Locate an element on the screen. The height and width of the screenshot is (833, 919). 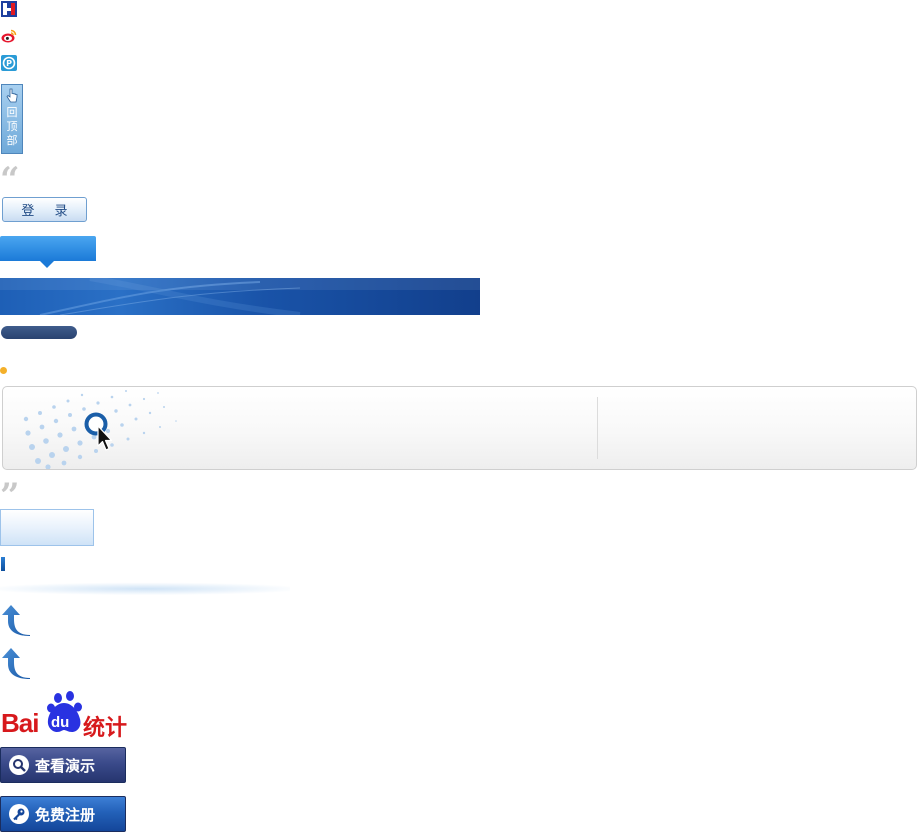
back-to-top-label: 回顶部 is located at coordinates (12, 126).